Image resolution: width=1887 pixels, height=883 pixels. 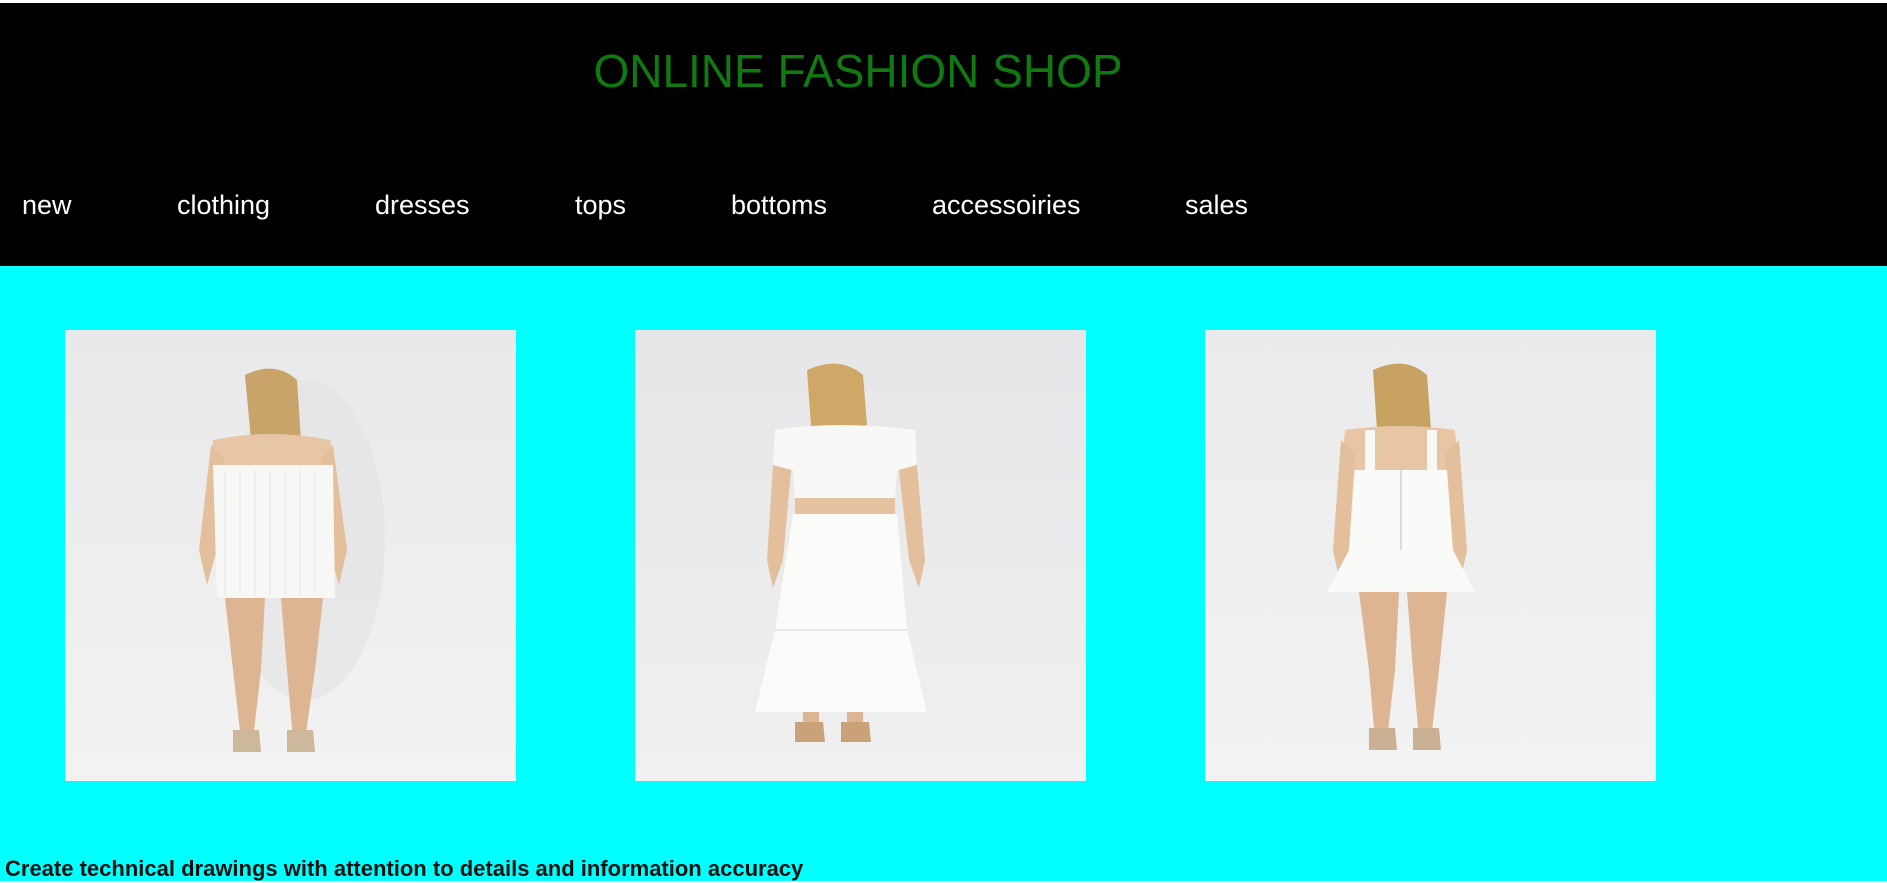 I want to click on nav-item-dresses: dresses, so click(x=422, y=205).